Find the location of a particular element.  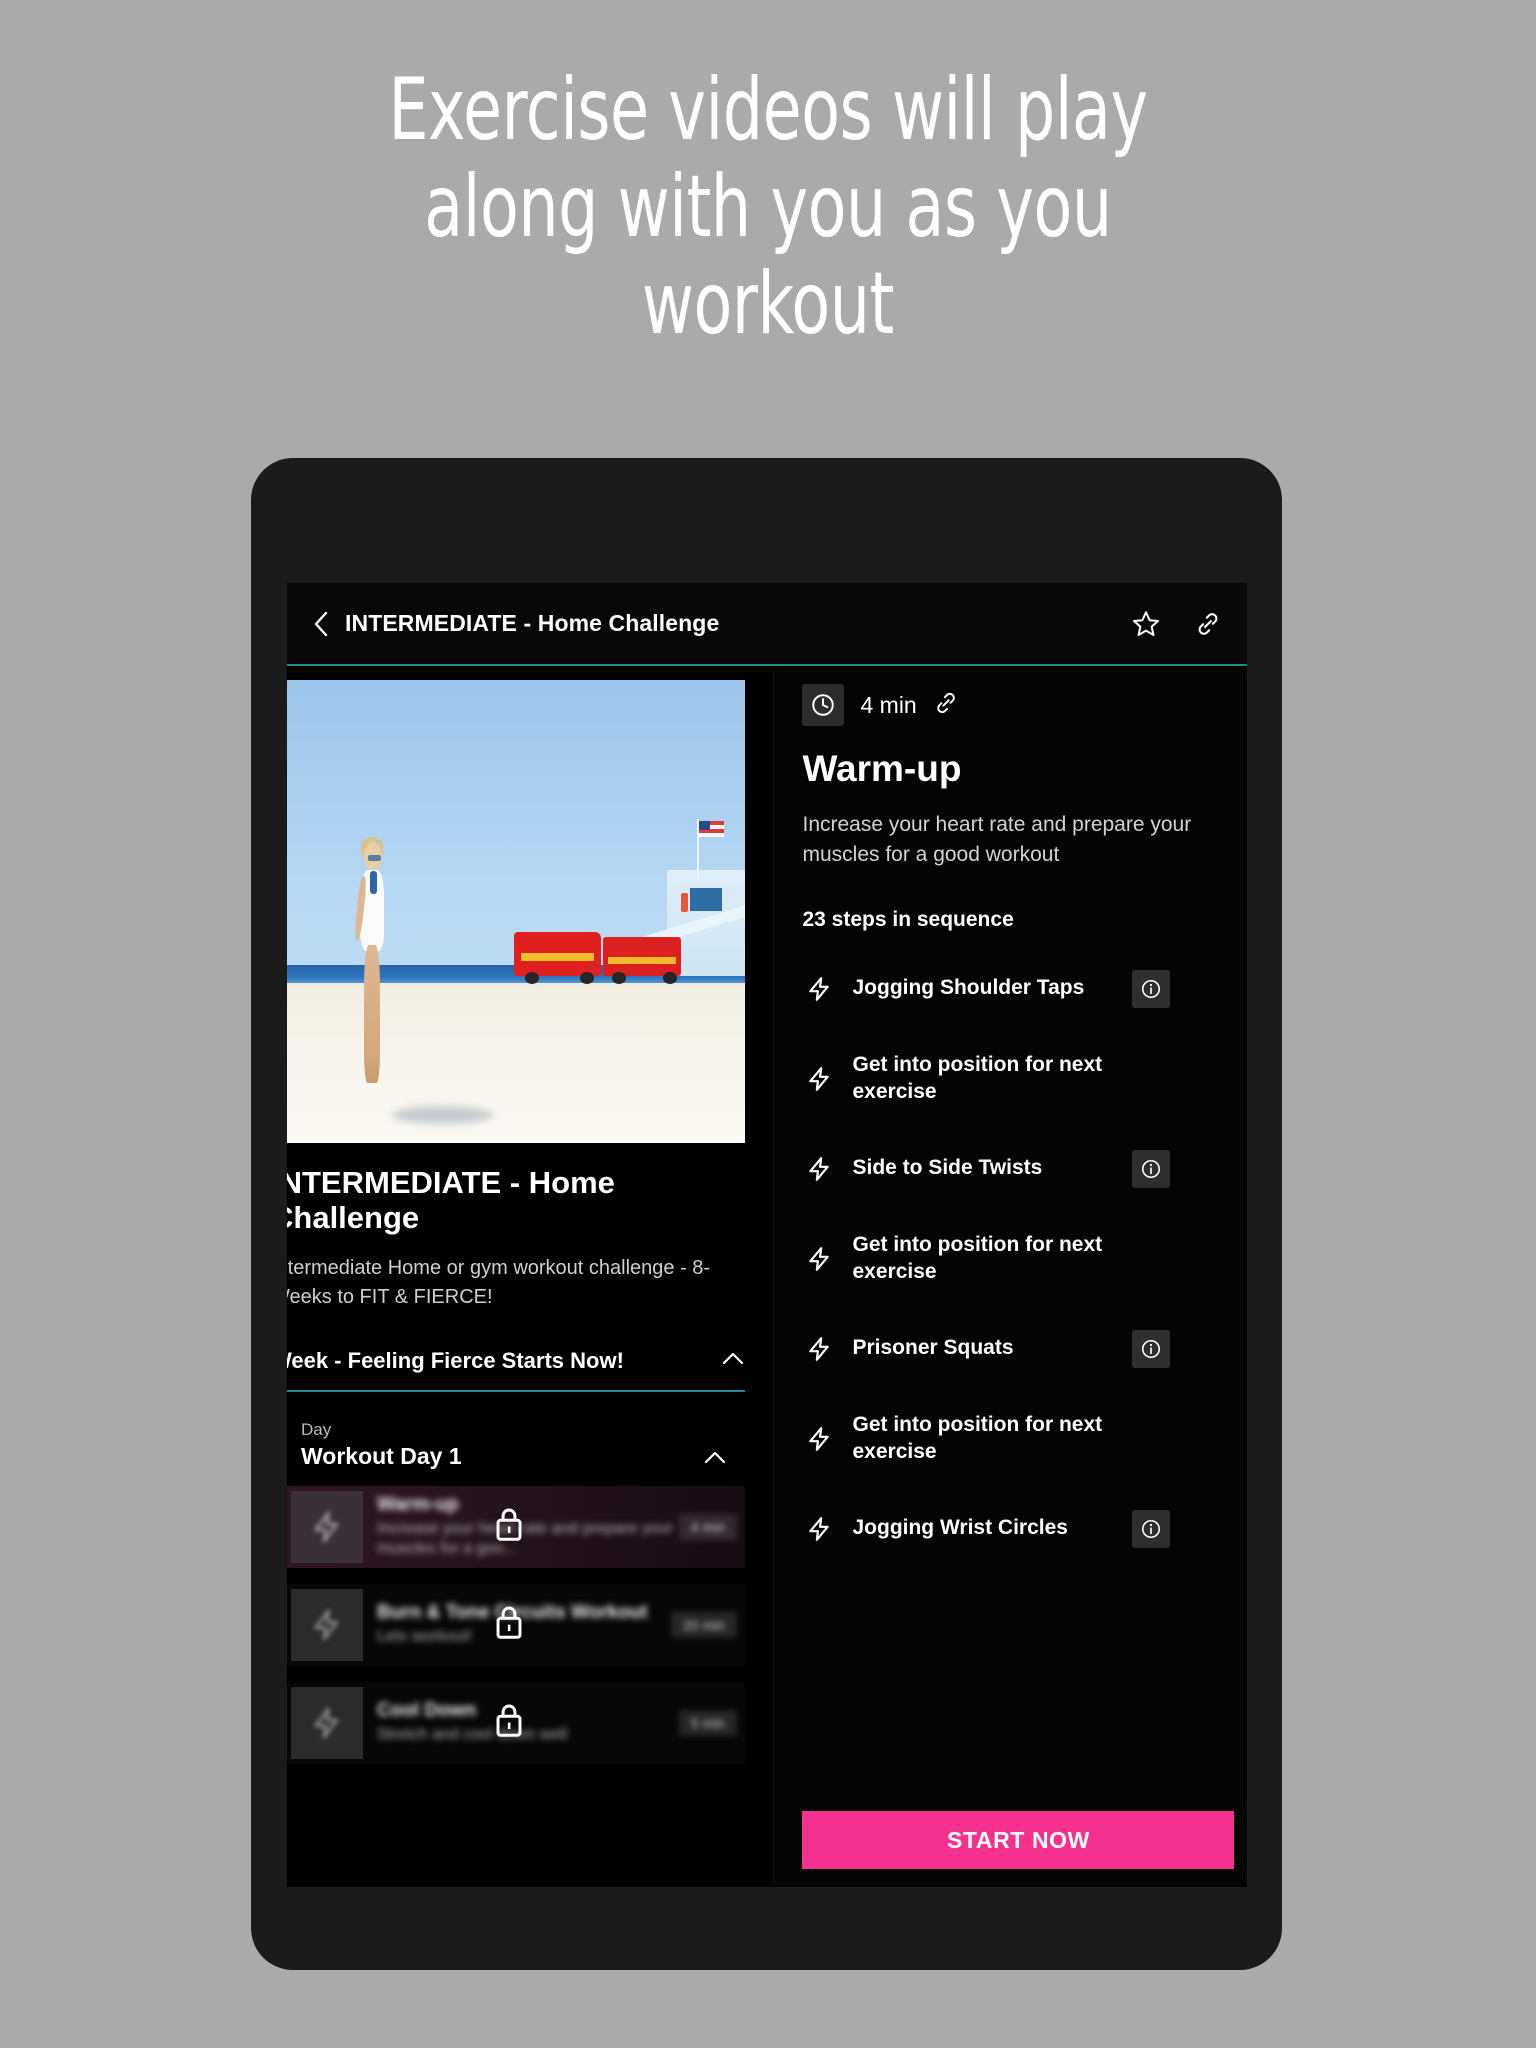

duration-label: 4 min is located at coordinates (888, 704).